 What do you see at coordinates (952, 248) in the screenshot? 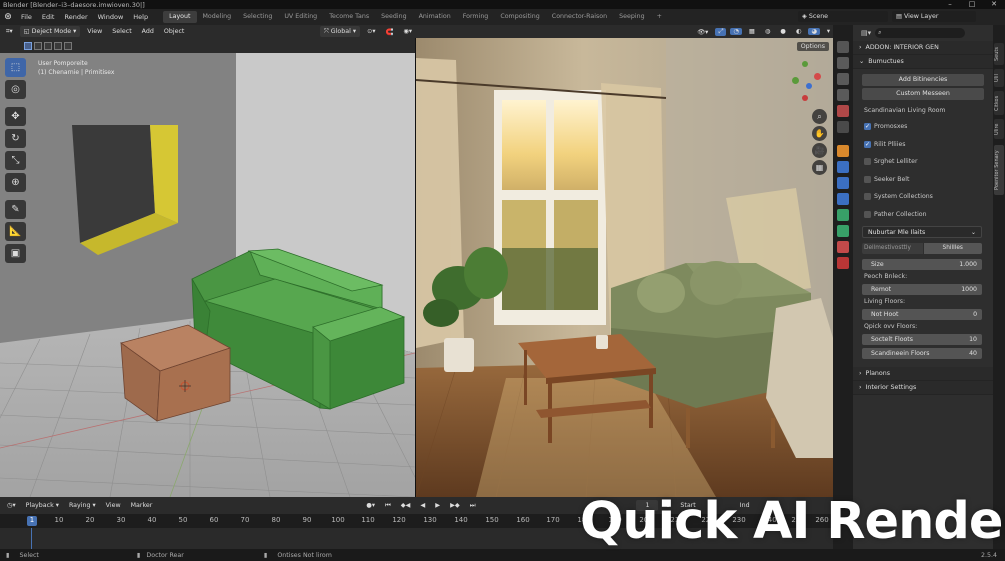
I see `seg-right-button: Shillles` at bounding box center [952, 248].